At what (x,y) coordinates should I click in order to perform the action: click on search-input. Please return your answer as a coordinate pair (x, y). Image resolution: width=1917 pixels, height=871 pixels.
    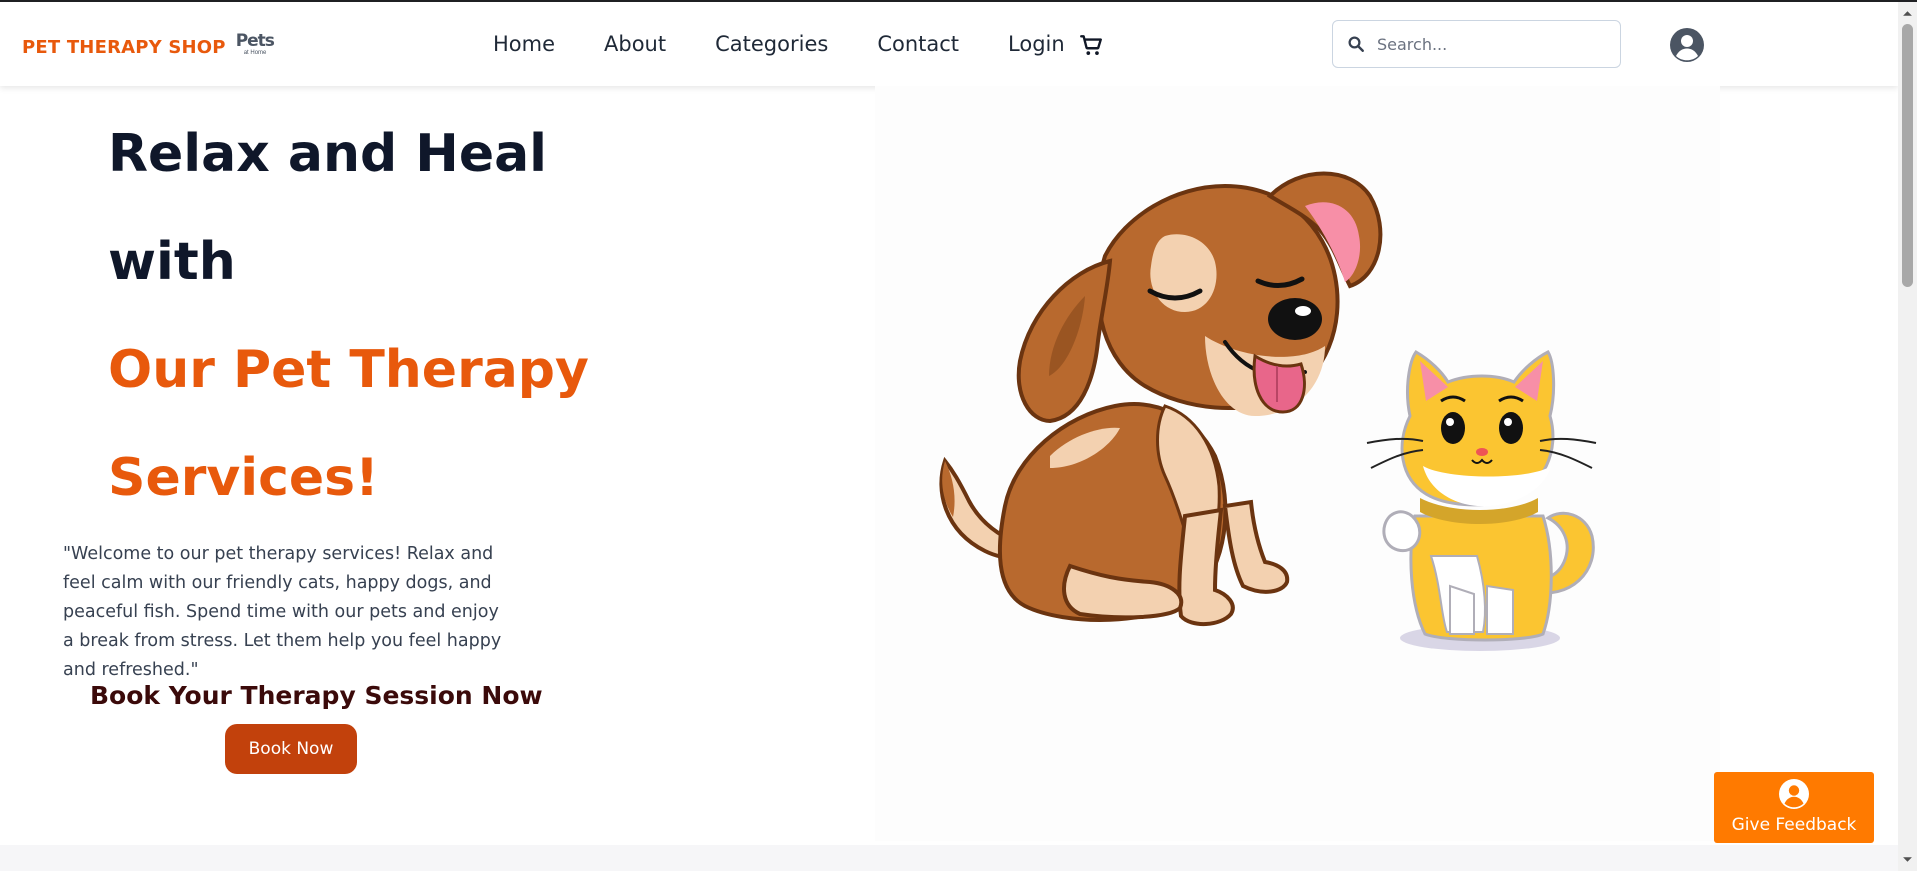
    Looking at the image, I should click on (1497, 44).